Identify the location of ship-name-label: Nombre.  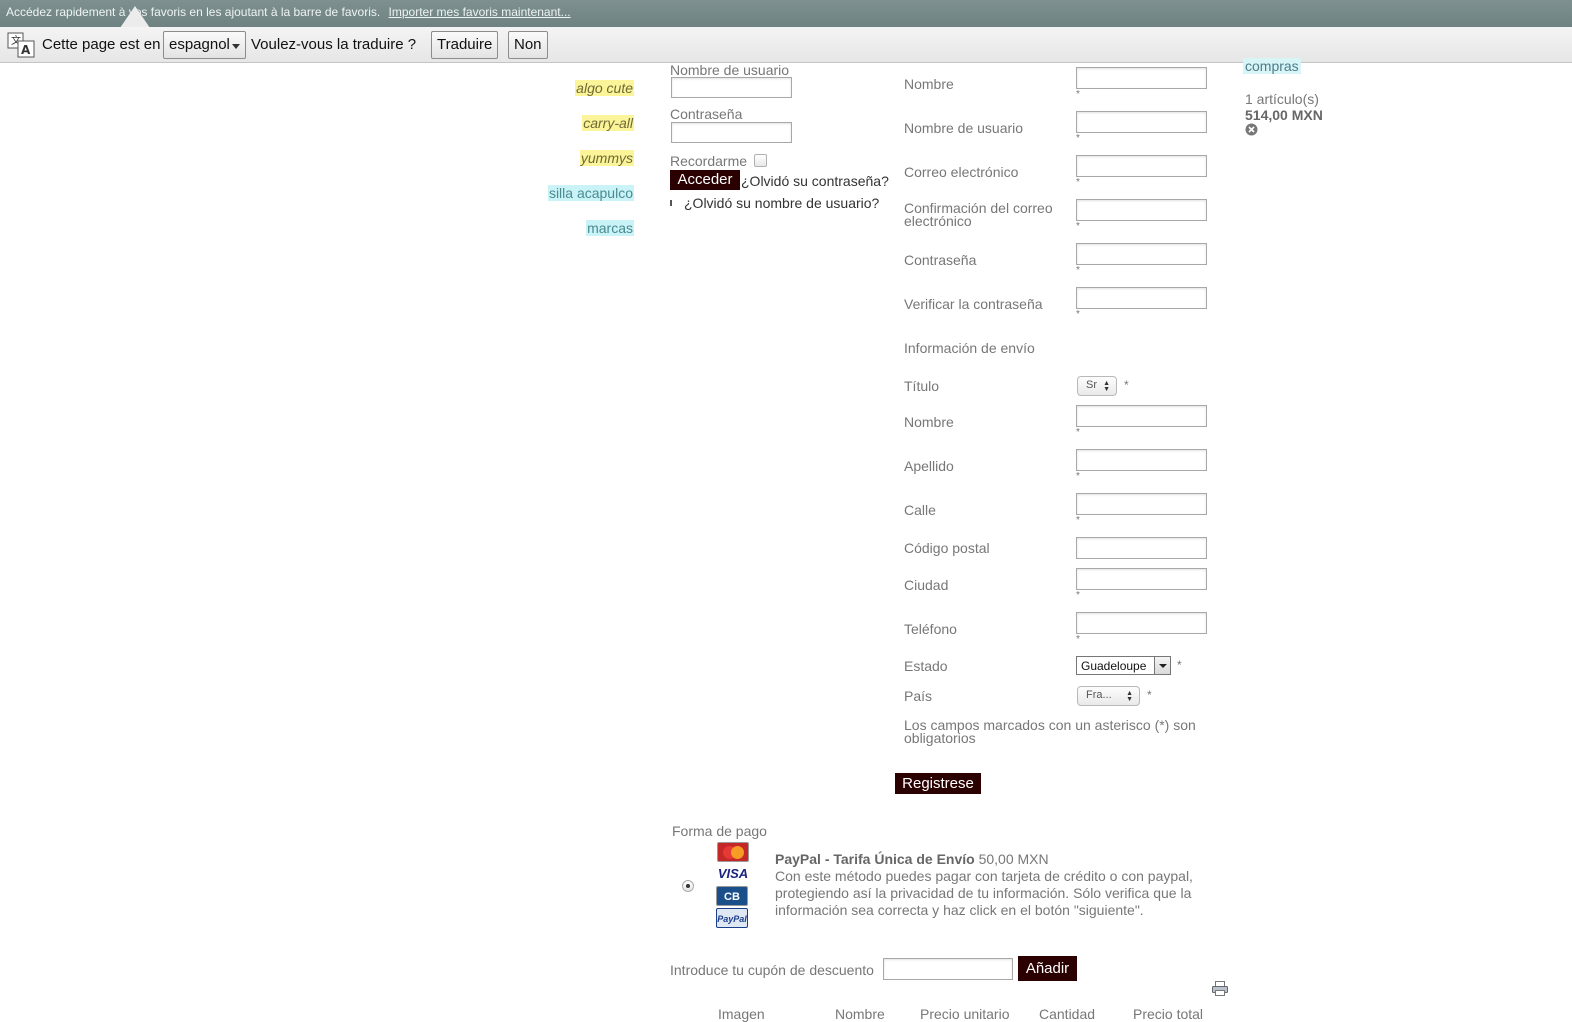
(929, 422).